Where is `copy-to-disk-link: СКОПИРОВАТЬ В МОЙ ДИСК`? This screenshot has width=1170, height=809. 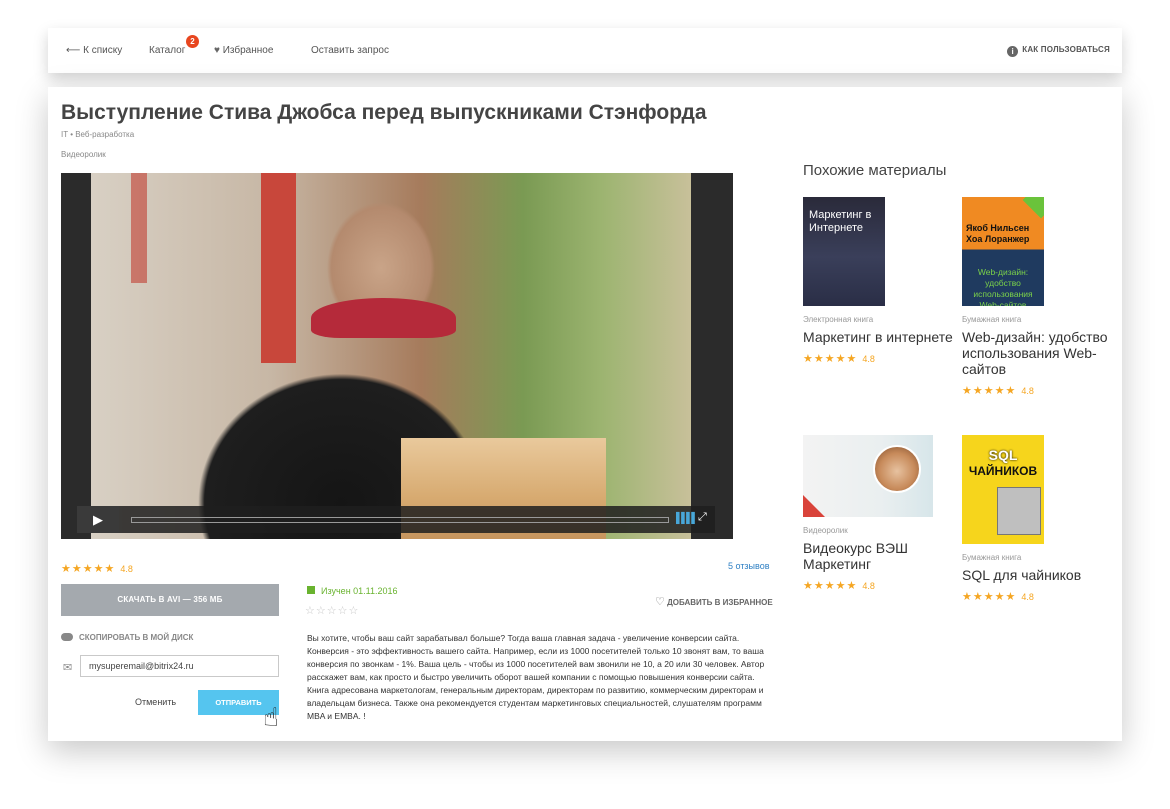 copy-to-disk-link: СКОПИРОВАТЬ В МОЙ ДИСК is located at coordinates (127, 637).